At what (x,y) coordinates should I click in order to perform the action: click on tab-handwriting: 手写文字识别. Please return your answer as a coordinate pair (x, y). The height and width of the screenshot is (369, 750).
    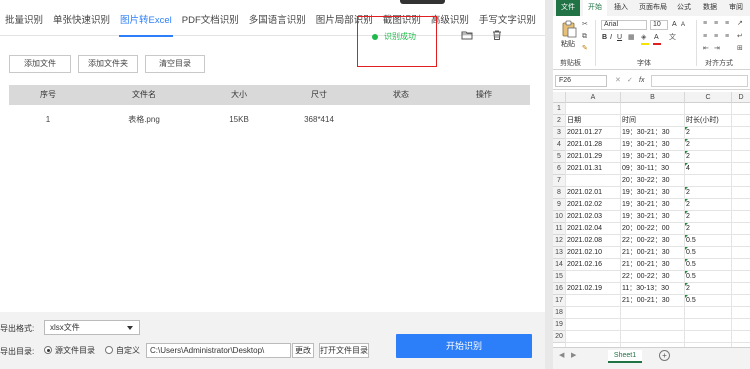
    Looking at the image, I should click on (507, 21).